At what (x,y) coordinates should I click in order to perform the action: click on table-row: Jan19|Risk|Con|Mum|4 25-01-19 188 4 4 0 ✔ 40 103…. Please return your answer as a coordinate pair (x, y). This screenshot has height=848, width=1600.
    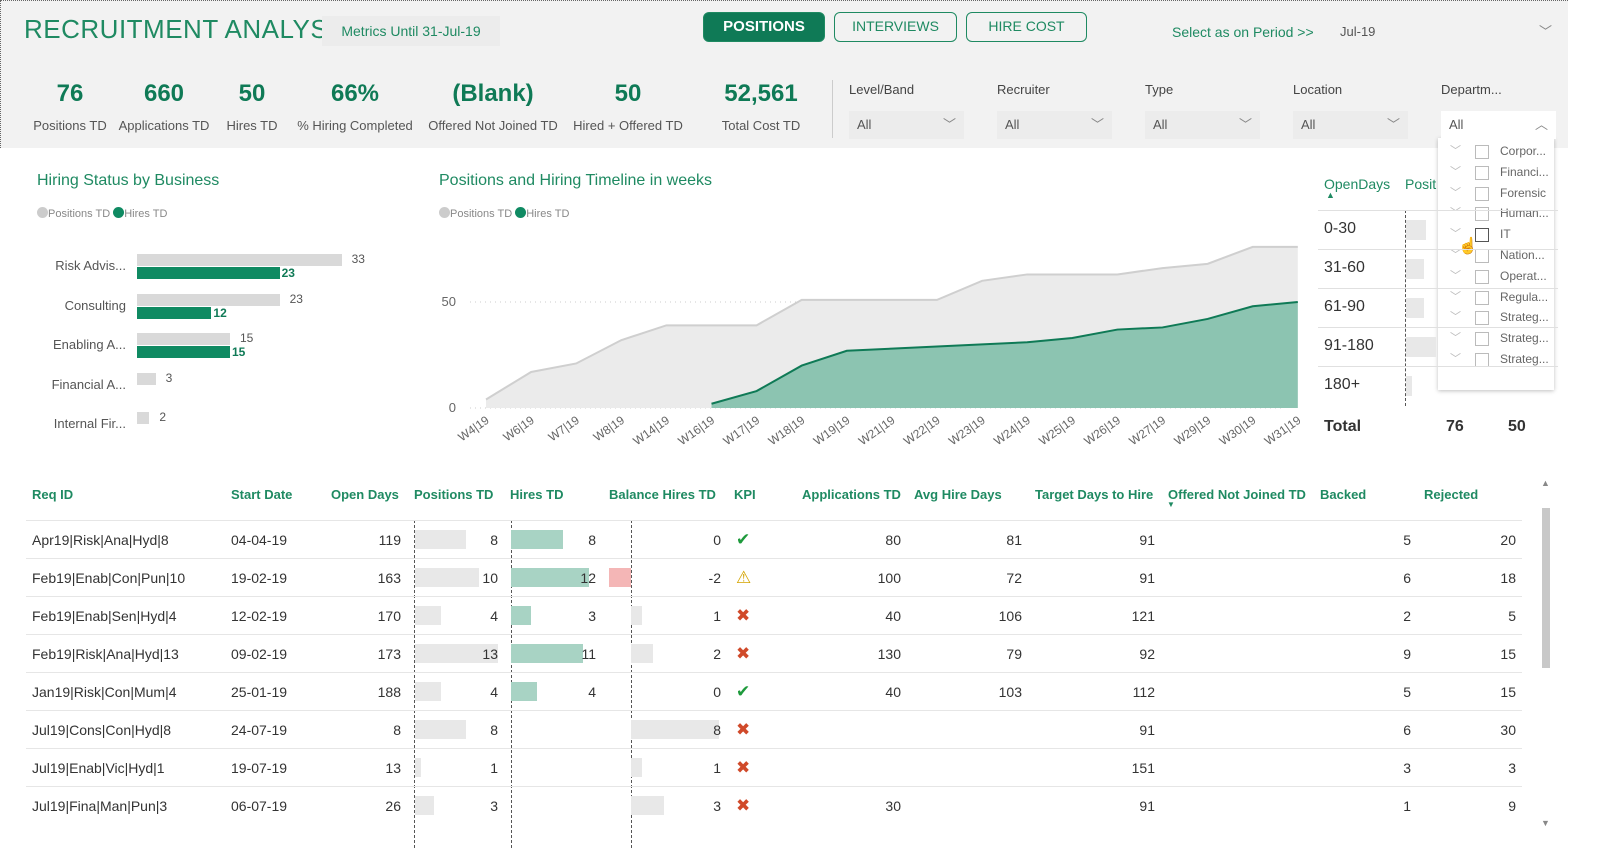
    Looking at the image, I should click on (774, 691).